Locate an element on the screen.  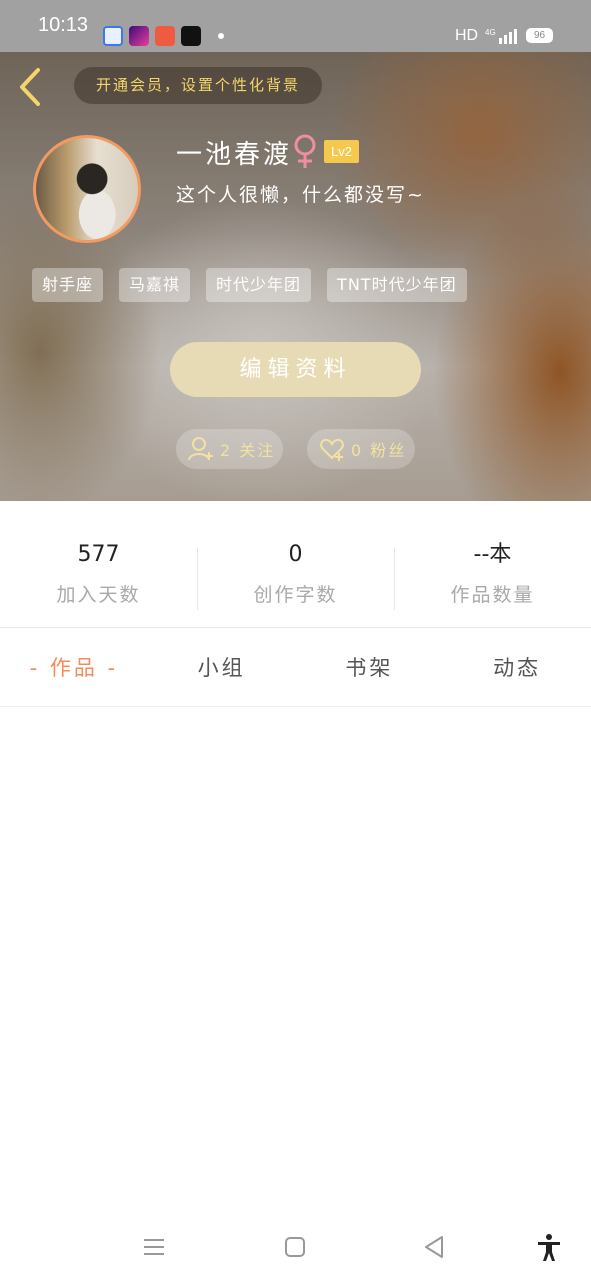
profile-tag: 时代少年团 is located at coordinates (259, 285).